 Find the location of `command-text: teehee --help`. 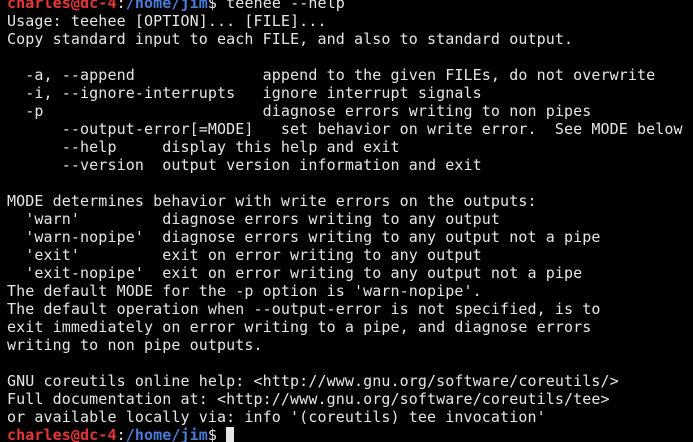

command-text: teehee --help is located at coordinates (281, 6).